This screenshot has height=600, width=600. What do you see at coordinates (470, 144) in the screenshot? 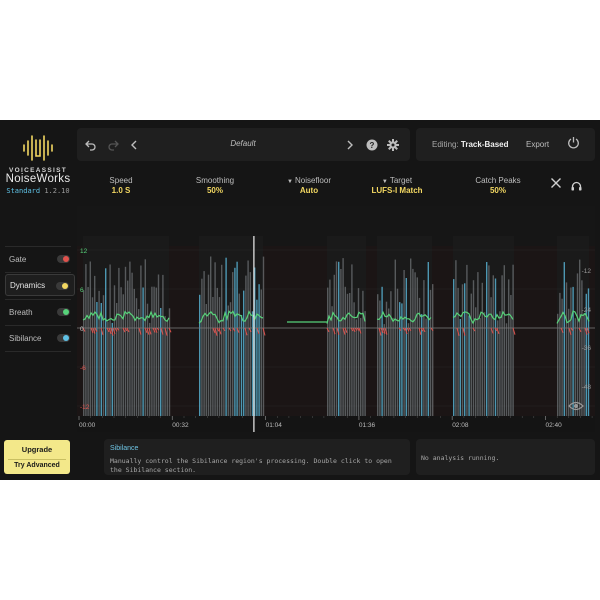
I see `editing-mode-selector: Editing: Track-Based` at bounding box center [470, 144].